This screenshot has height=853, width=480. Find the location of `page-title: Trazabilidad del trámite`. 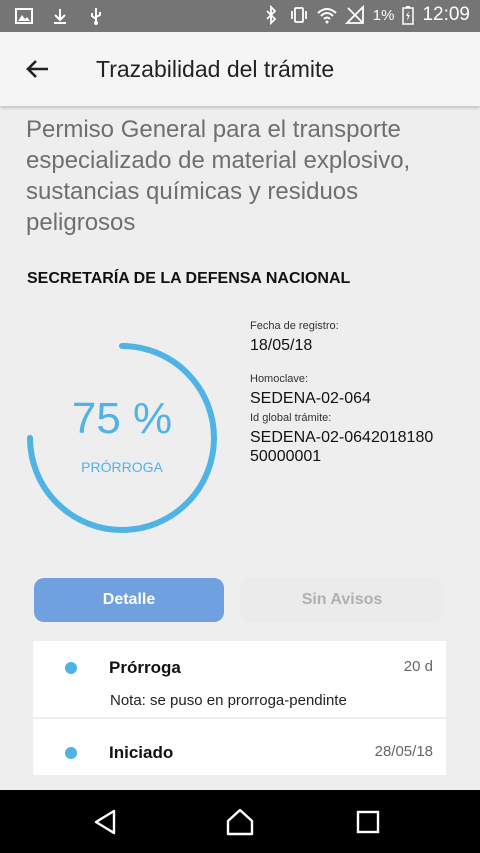

page-title: Trazabilidad del trámite is located at coordinates (215, 69).